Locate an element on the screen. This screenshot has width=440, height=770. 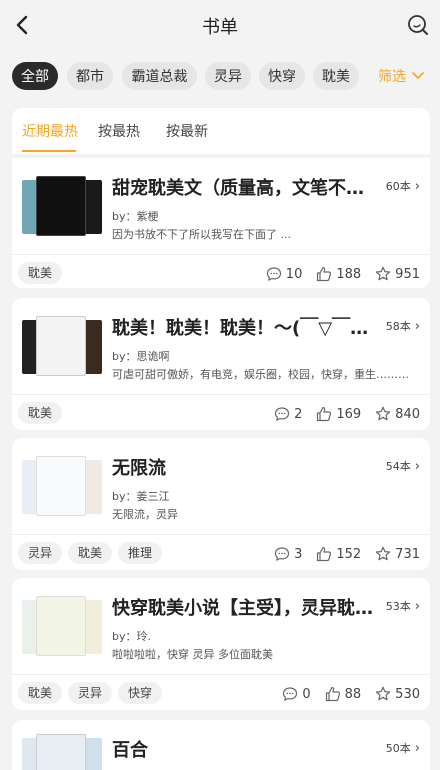
search-icon is located at coordinates (418, 25).